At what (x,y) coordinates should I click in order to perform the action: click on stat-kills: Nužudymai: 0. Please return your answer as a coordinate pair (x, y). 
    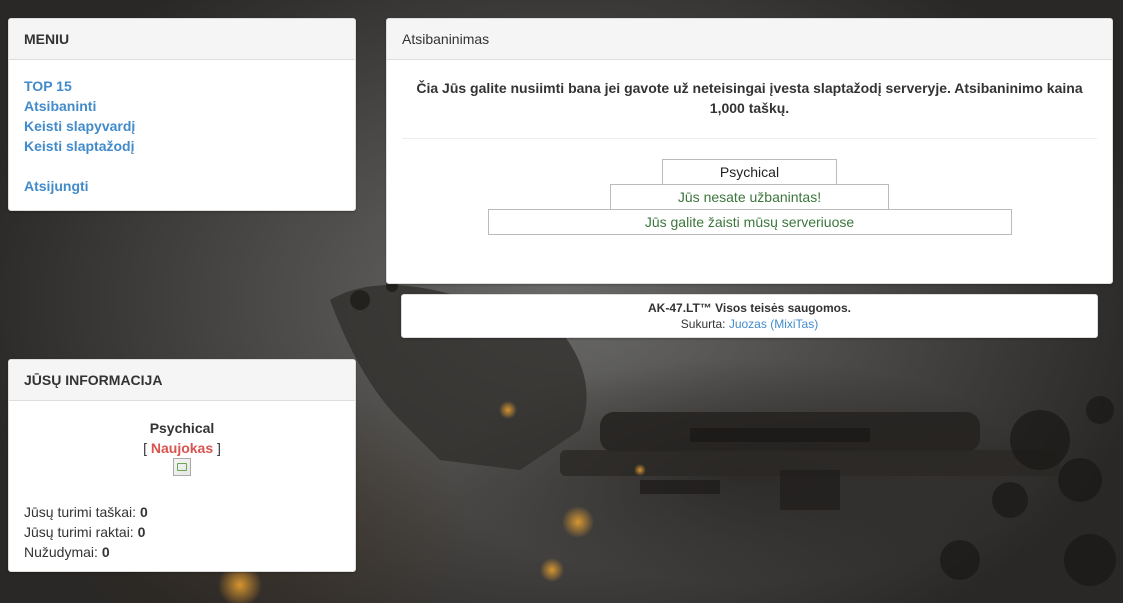
    Looking at the image, I should click on (182, 552).